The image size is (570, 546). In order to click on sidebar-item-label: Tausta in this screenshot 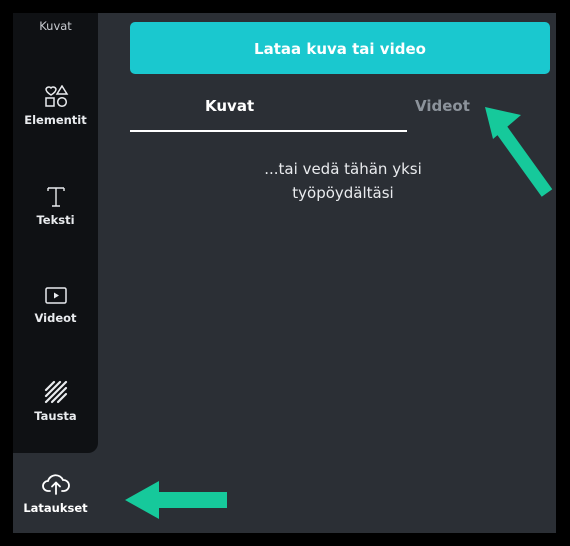, I will do `click(55, 416)`.